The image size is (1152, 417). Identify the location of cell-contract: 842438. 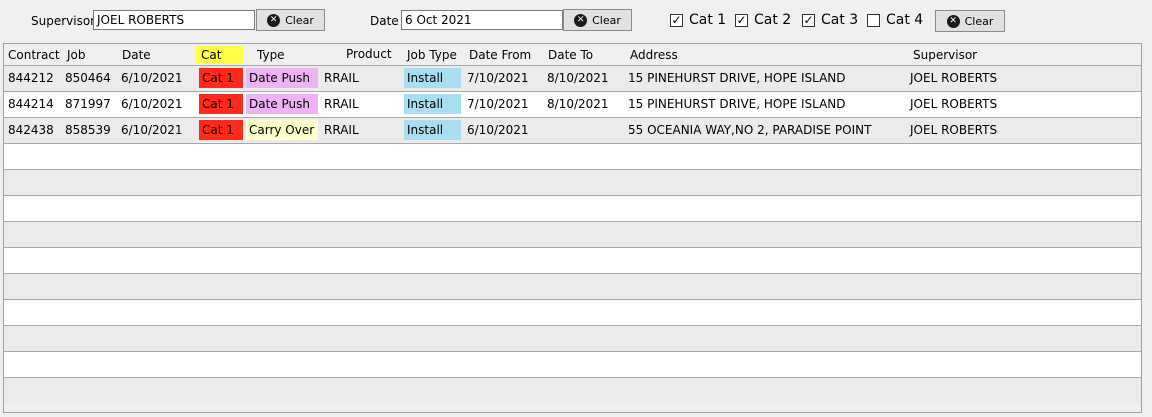
(31, 130).